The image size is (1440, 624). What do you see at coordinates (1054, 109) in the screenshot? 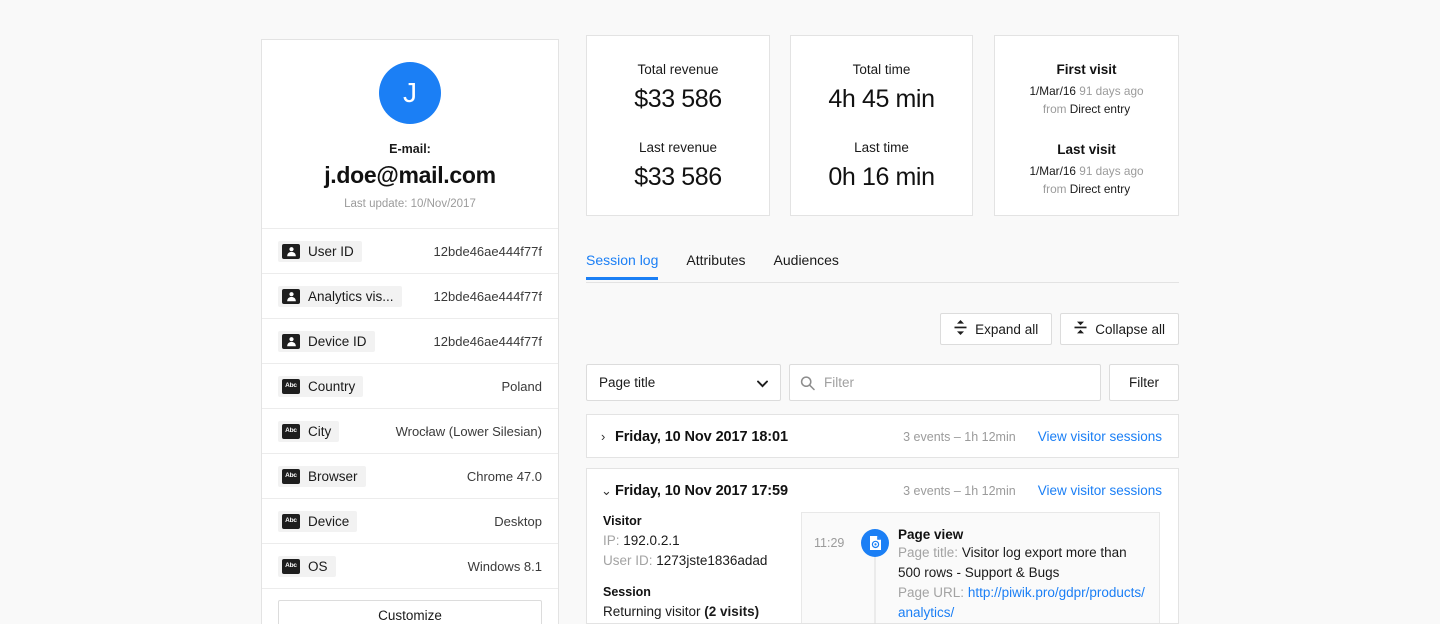
I see `first-visit-from-label: from` at bounding box center [1054, 109].